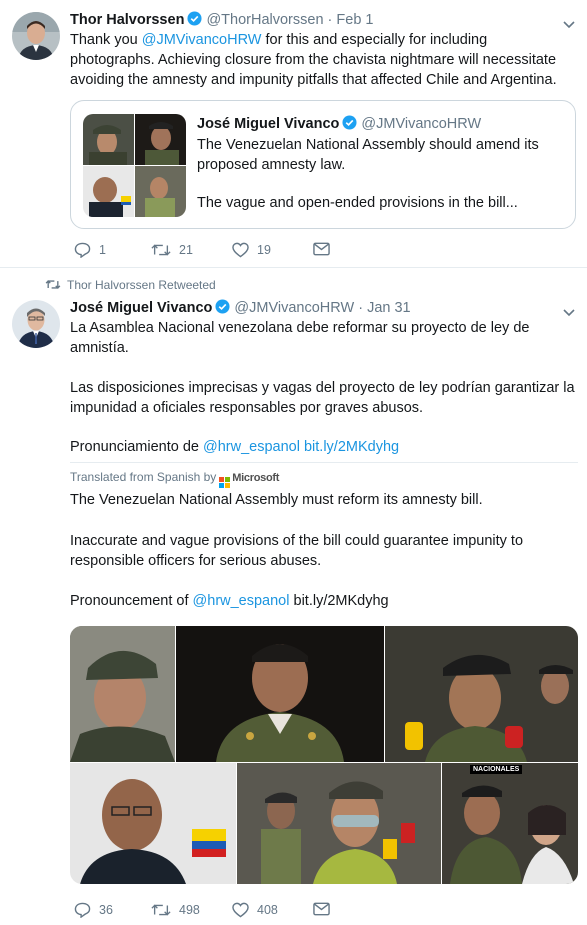 The height and width of the screenshot is (925, 587). I want to click on tweet-date: Feb 1, so click(354, 20).